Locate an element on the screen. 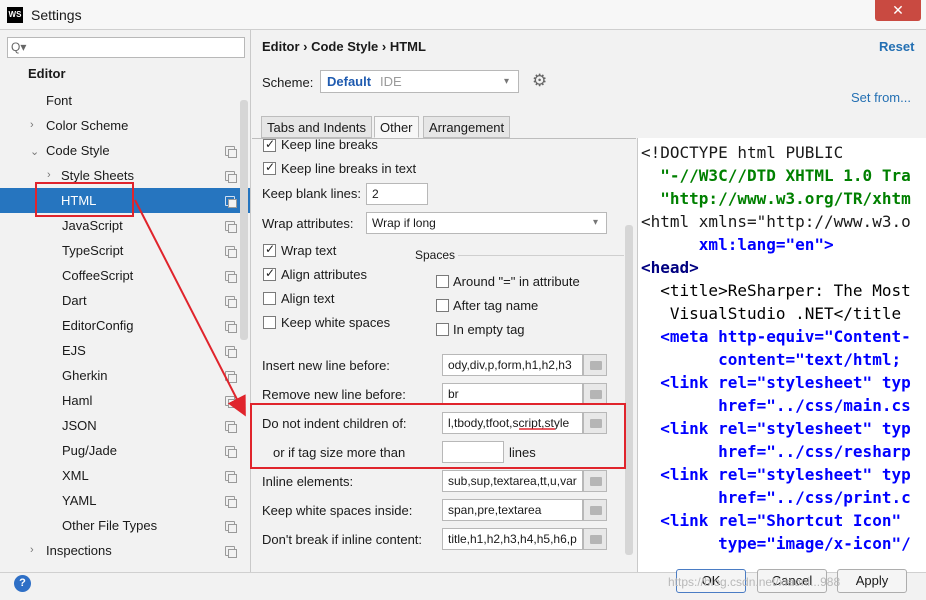 The width and height of the screenshot is (926, 600). sidebar-item-editorconfig: EditorConfig is located at coordinates (98, 325).